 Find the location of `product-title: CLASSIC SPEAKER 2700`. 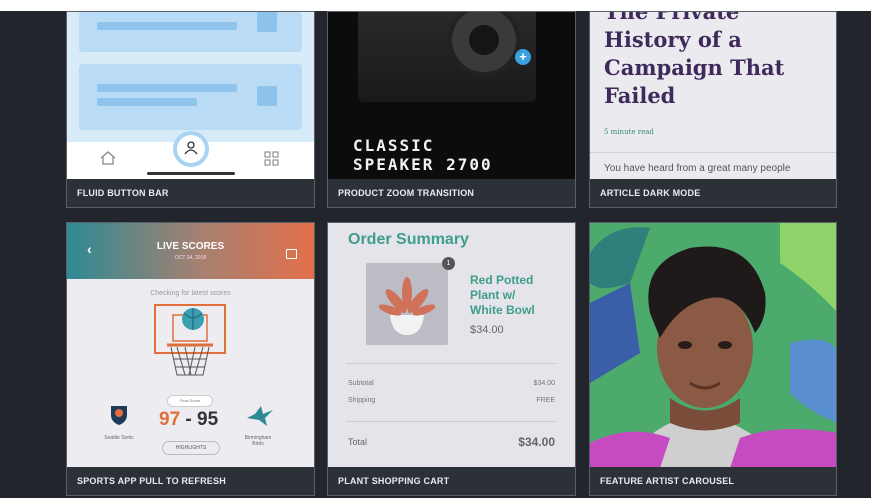

product-title: CLASSIC SPEAKER 2700 is located at coordinates (423, 155).